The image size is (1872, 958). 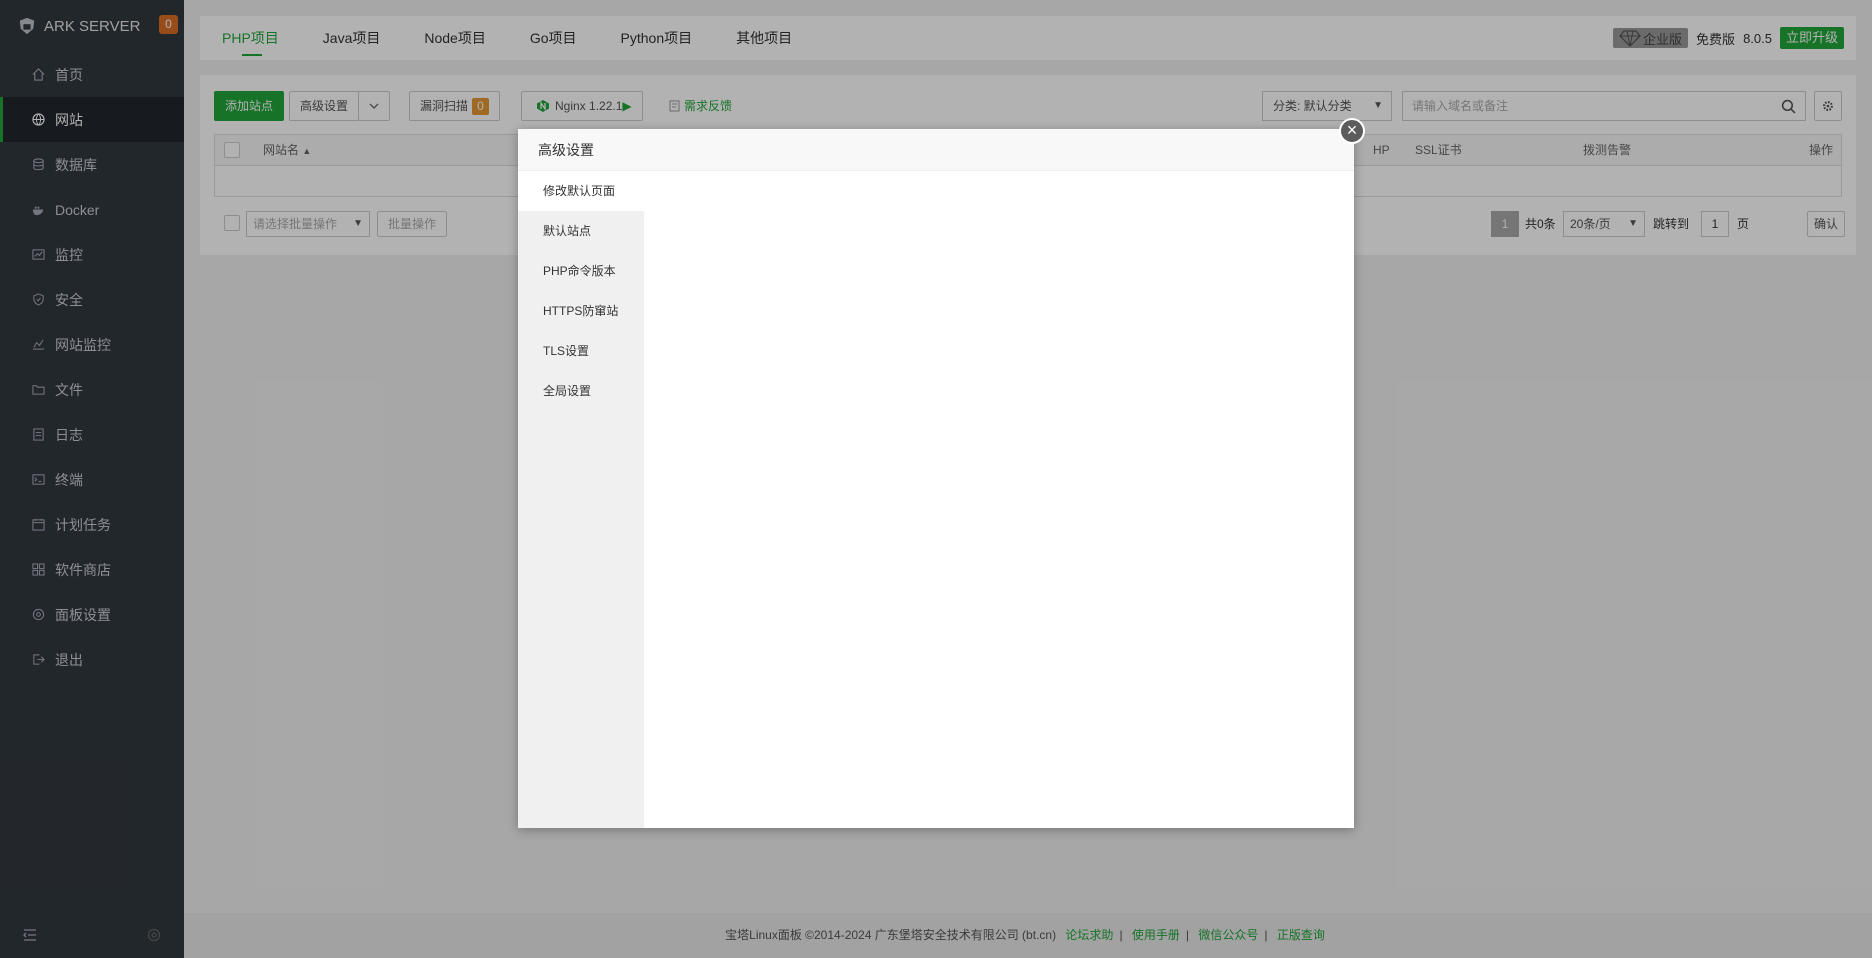 I want to click on menu-item-default-site: 默认站点, so click(x=581, y=231).